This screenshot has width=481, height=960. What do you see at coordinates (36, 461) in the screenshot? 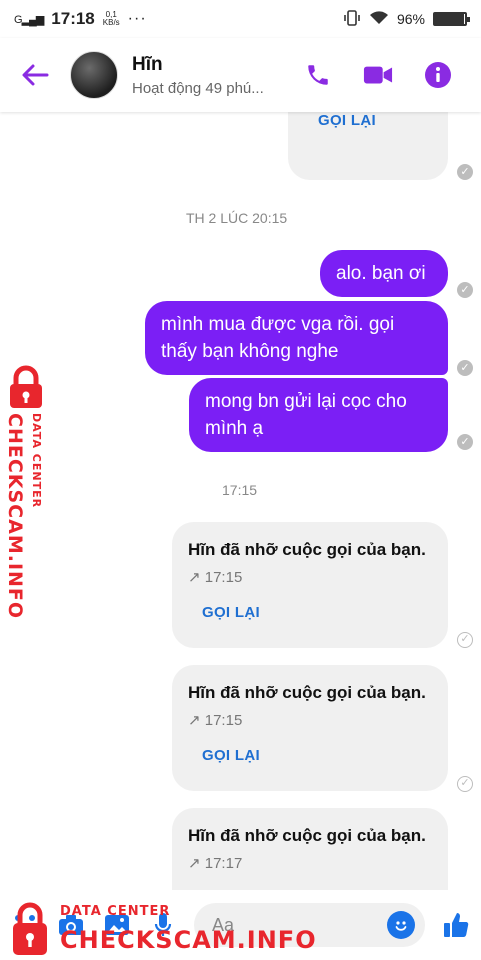
I see `watermark-side-small: DATA CENTER` at bounding box center [36, 461].